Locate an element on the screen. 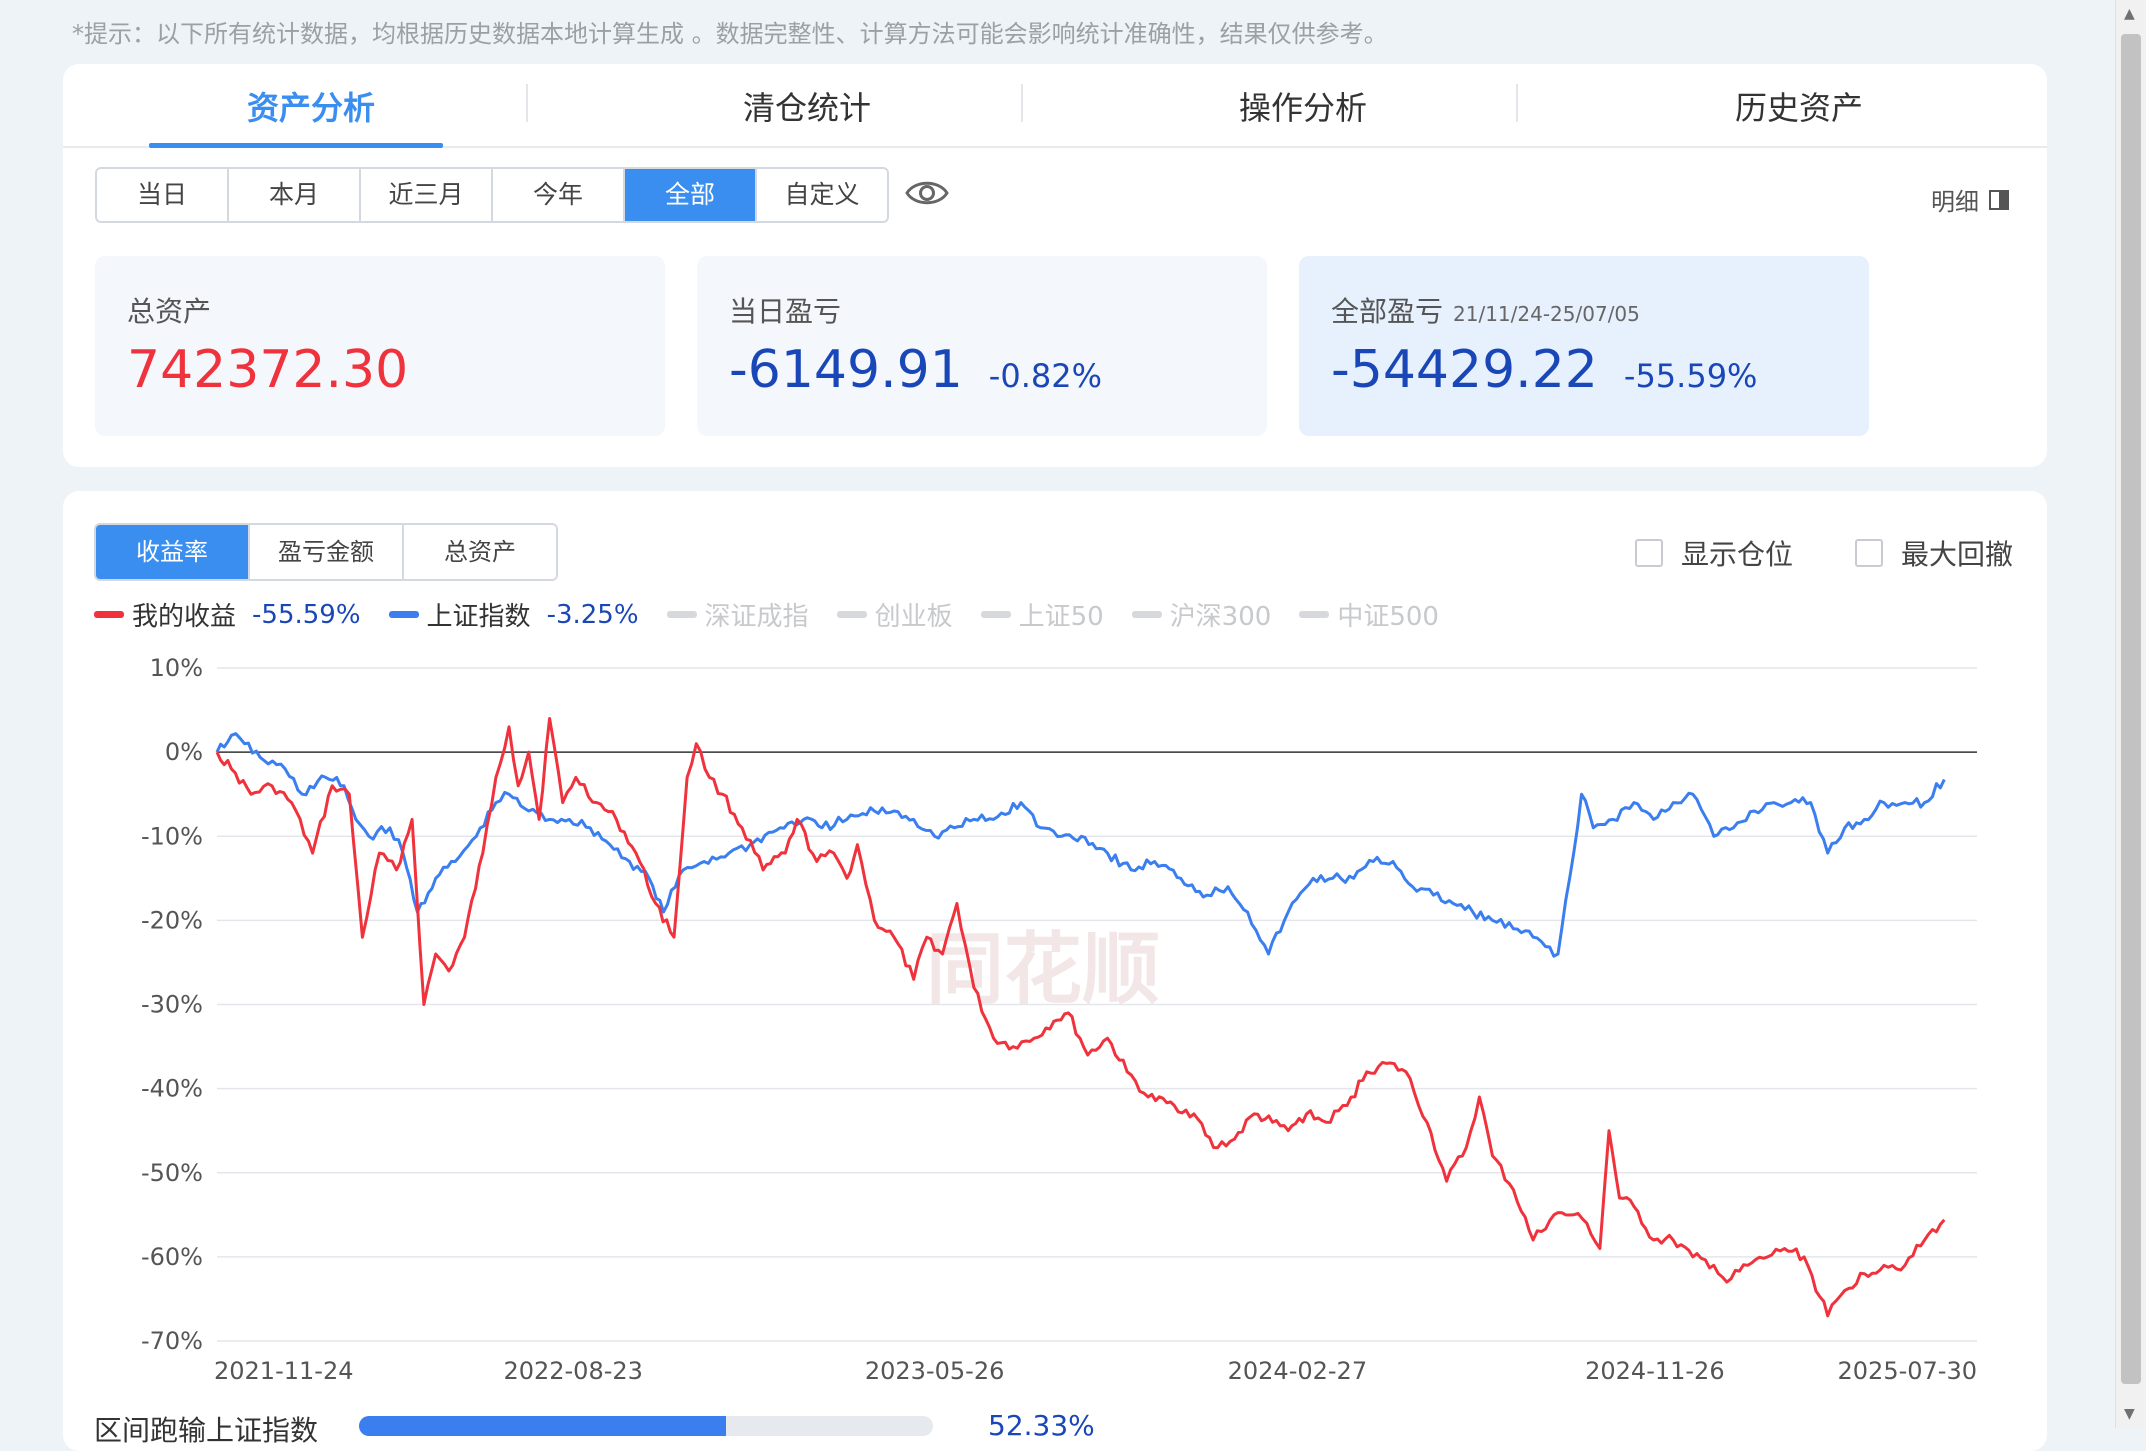 The image size is (2146, 1451). shanghai-index-line is located at coordinates (1080, 845).